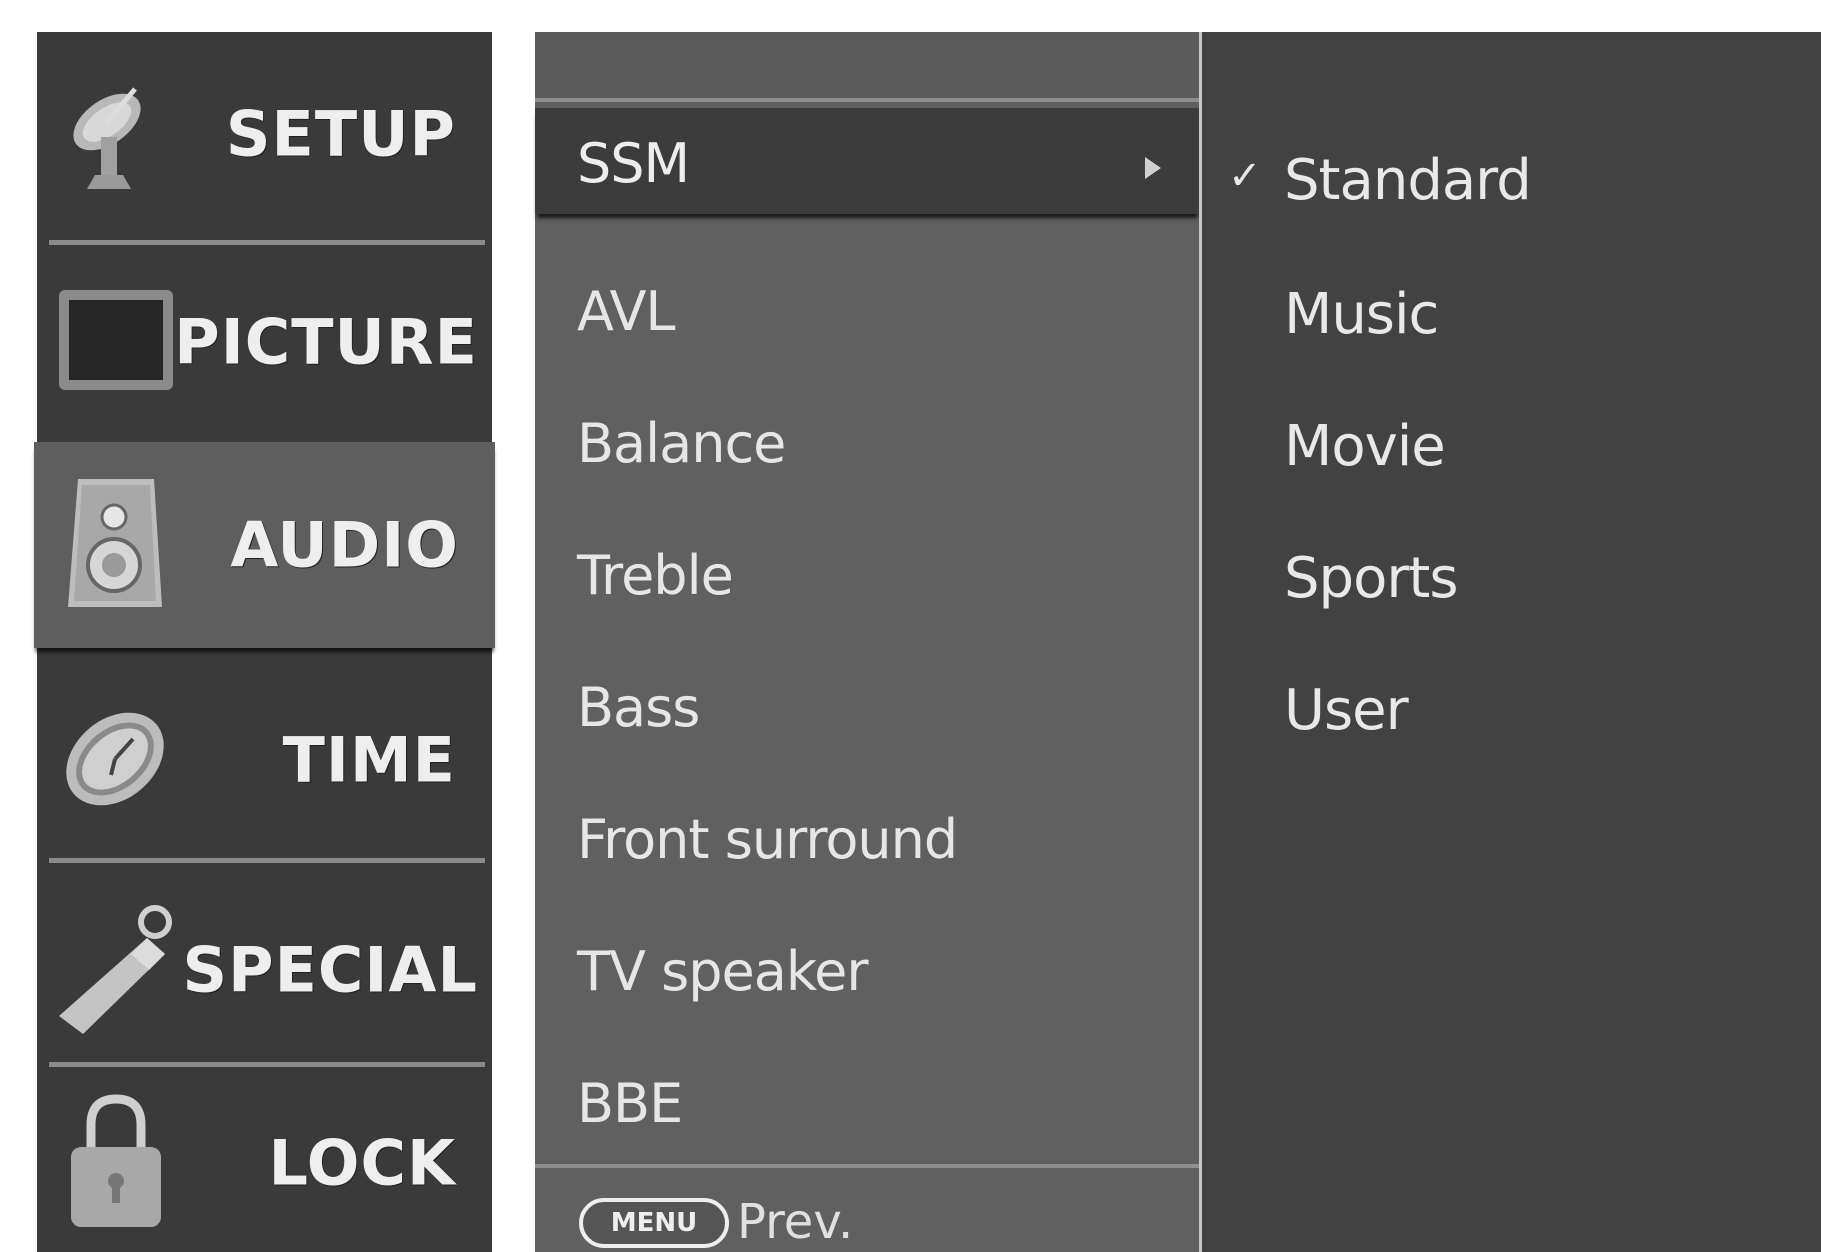 The width and height of the screenshot is (1821, 1252). I want to click on menu-item-front-surround: Front surround, so click(767, 839).